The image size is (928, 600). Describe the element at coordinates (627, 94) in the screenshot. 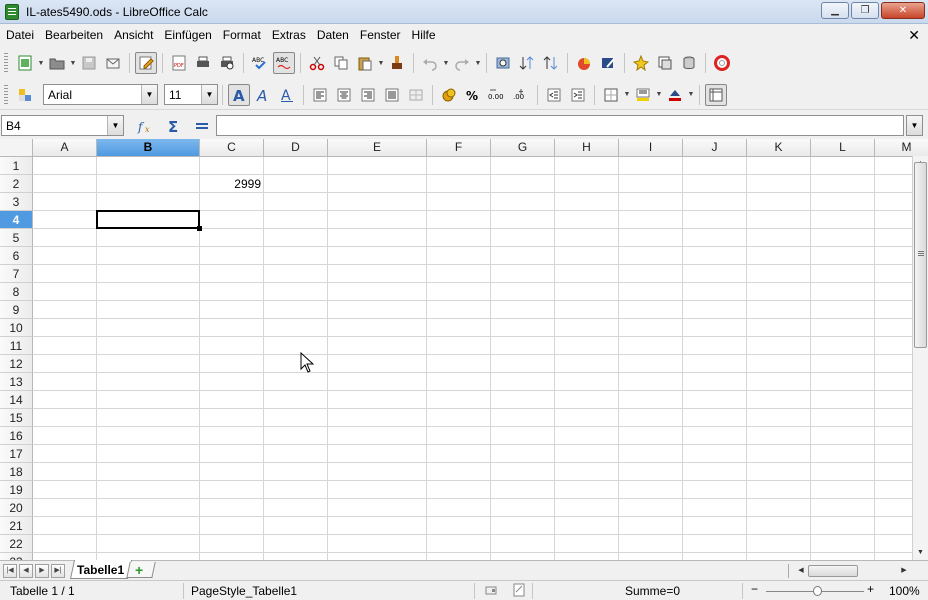

I see `borders-dropdown-icon: ▼` at that location.